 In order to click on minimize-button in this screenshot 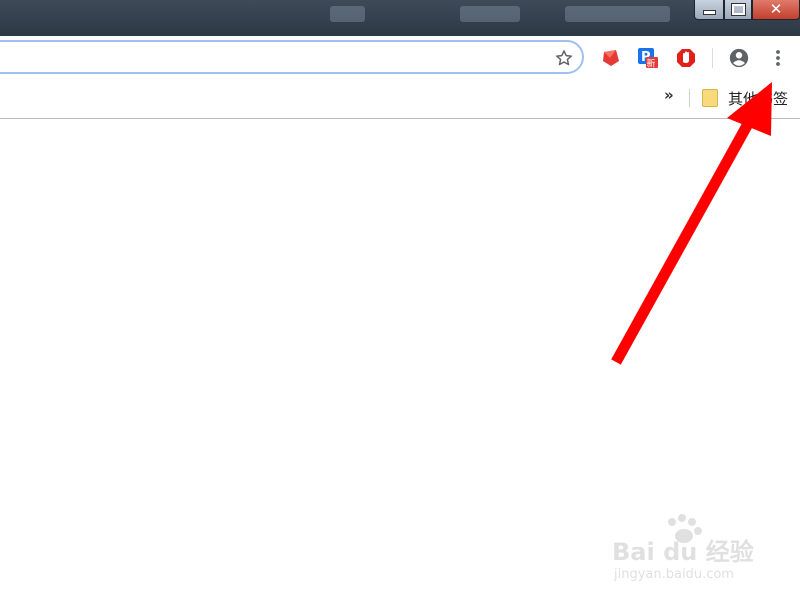, I will do `click(709, 10)`.